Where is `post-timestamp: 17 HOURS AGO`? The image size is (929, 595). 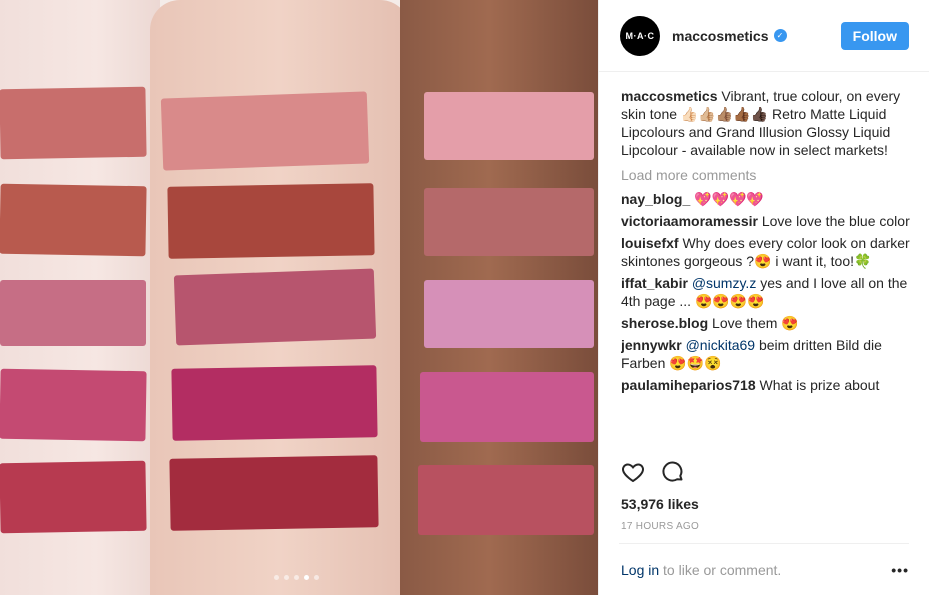 post-timestamp: 17 HOURS AGO is located at coordinates (660, 526).